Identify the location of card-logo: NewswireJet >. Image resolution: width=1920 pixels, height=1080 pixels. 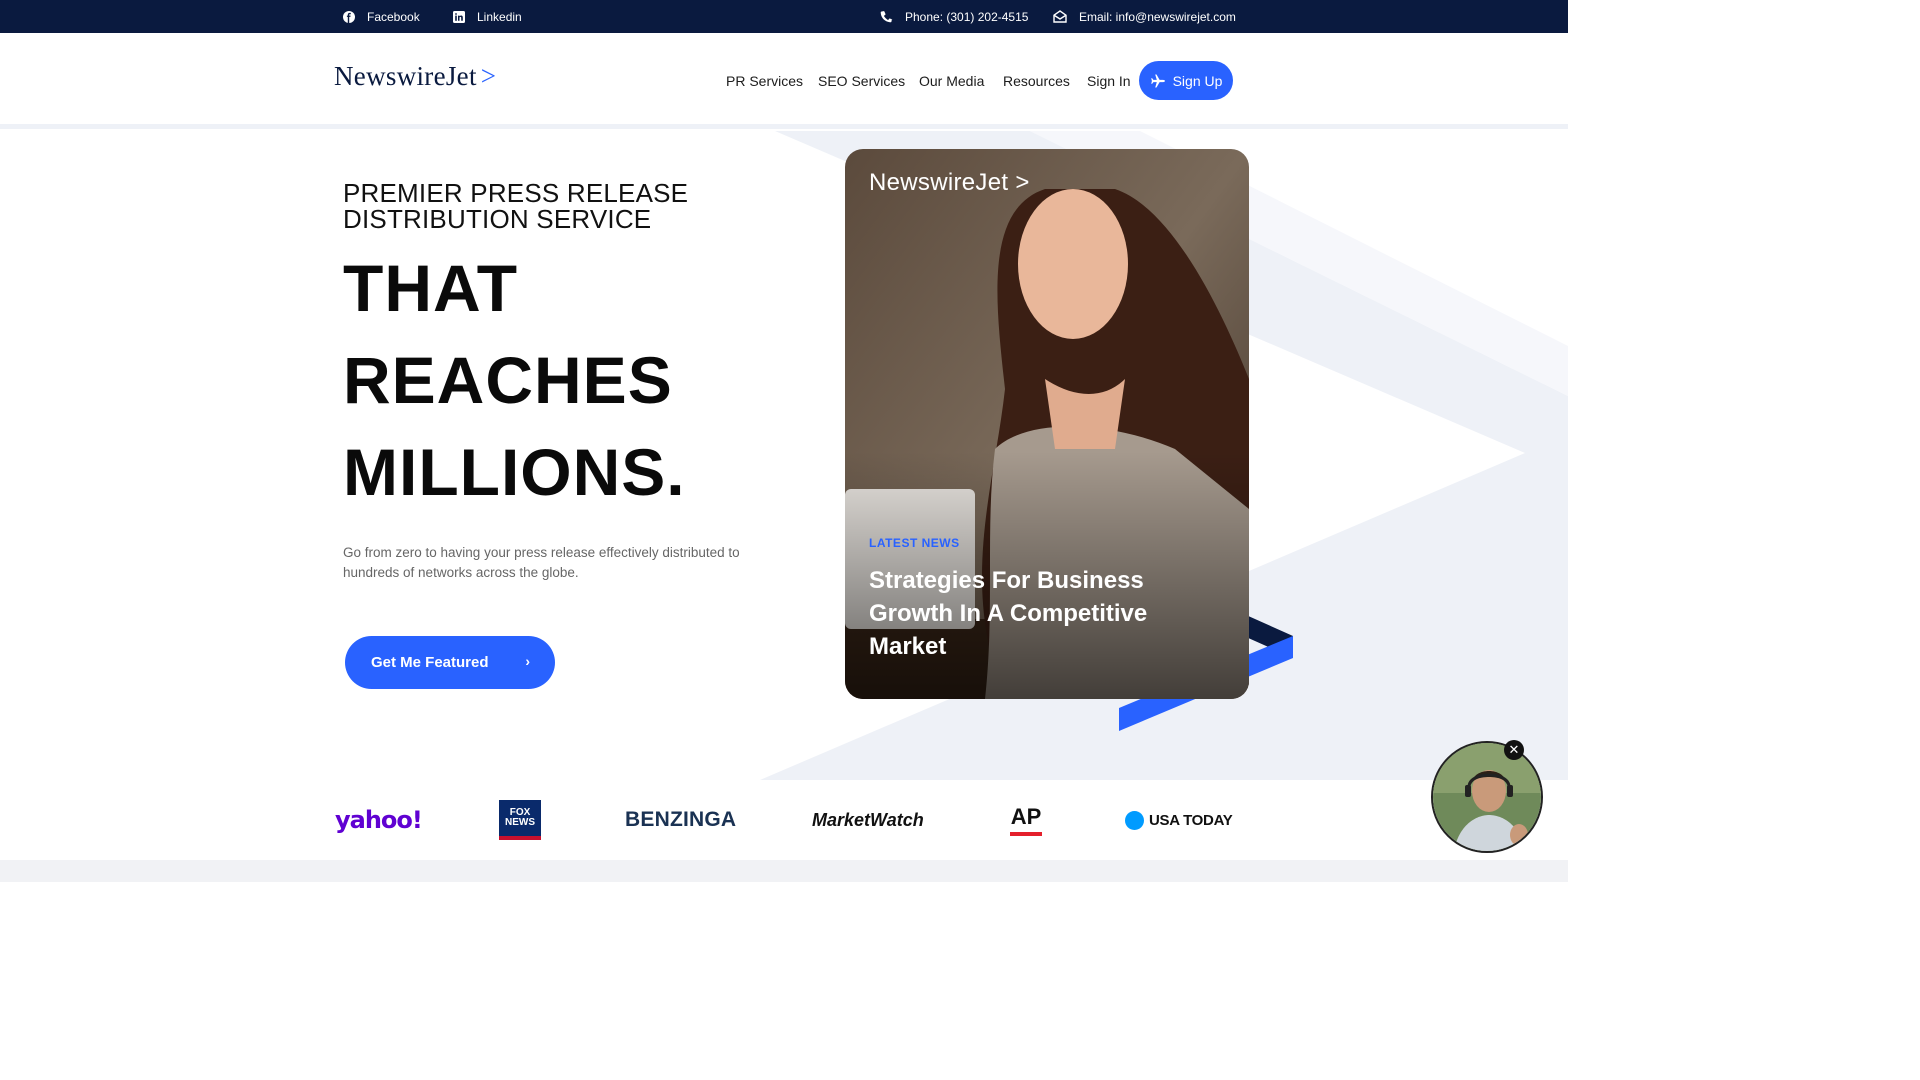
(949, 183).